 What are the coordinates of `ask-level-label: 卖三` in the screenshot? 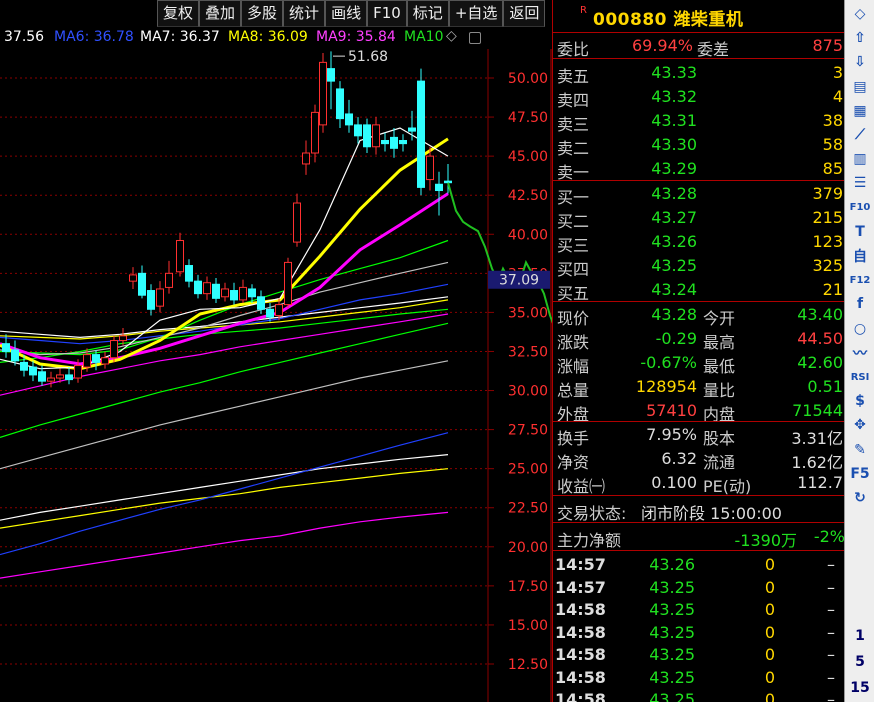 It's located at (573, 124).